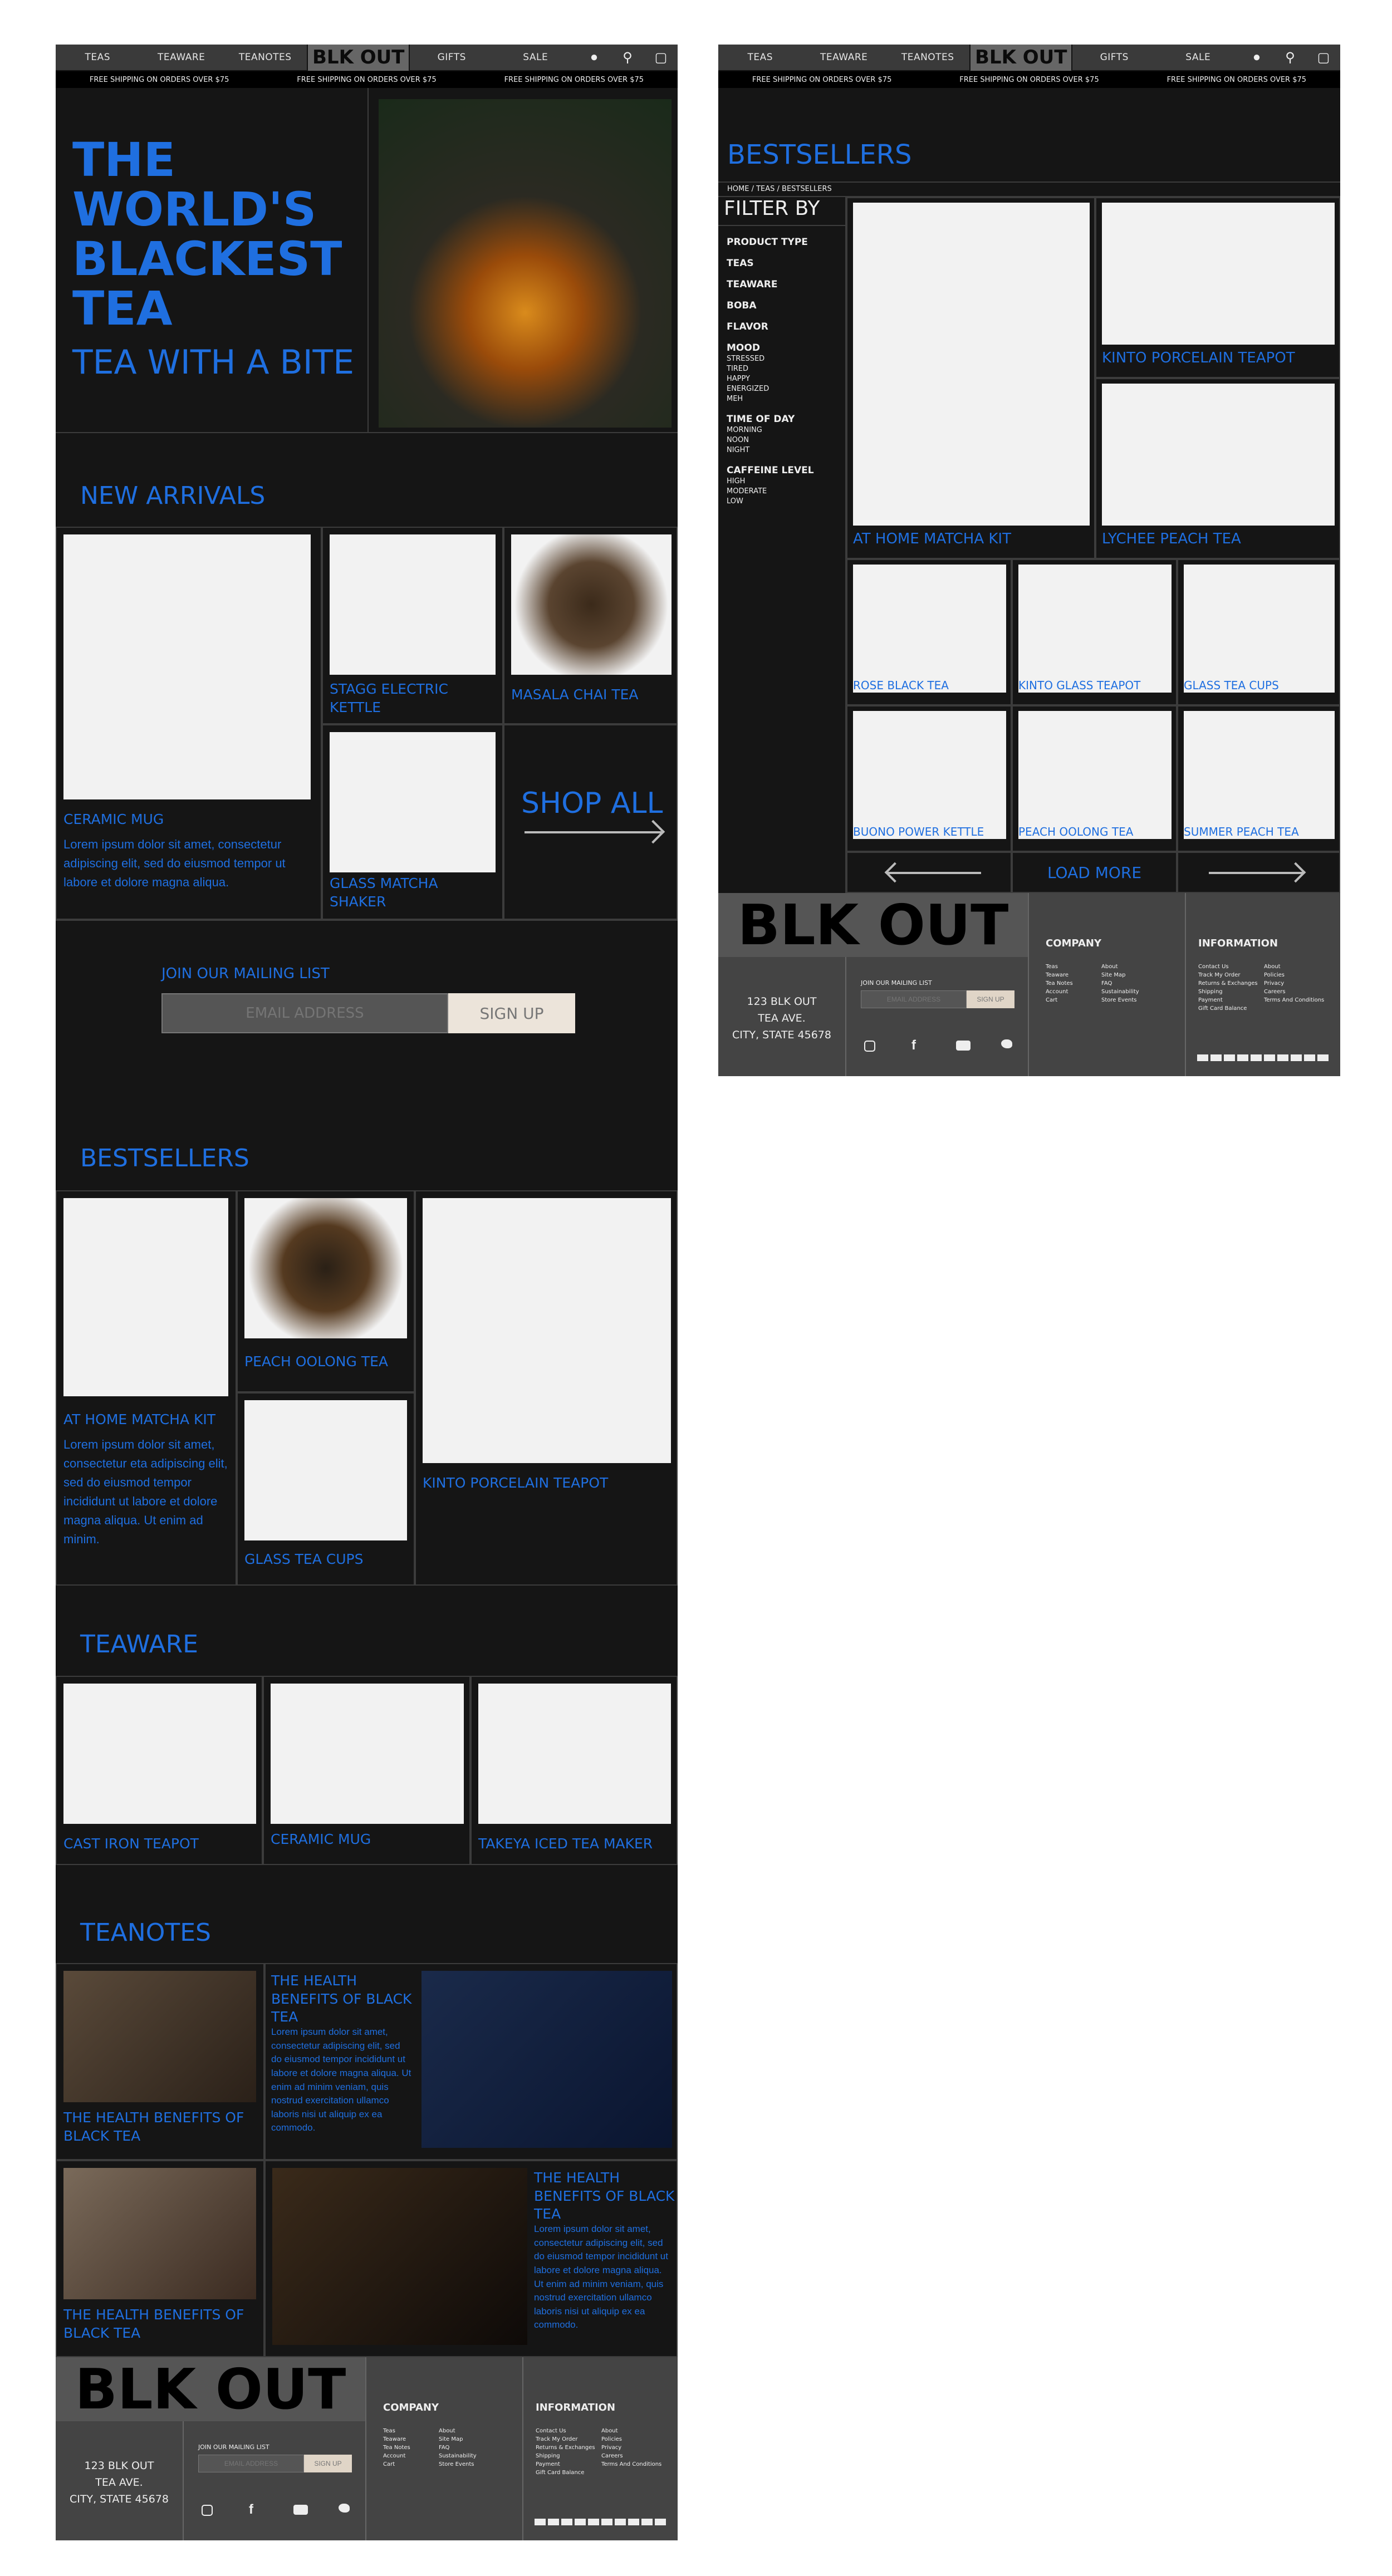  I want to click on product-card: PEACH OOLONG TEA, so click(1094, 778).